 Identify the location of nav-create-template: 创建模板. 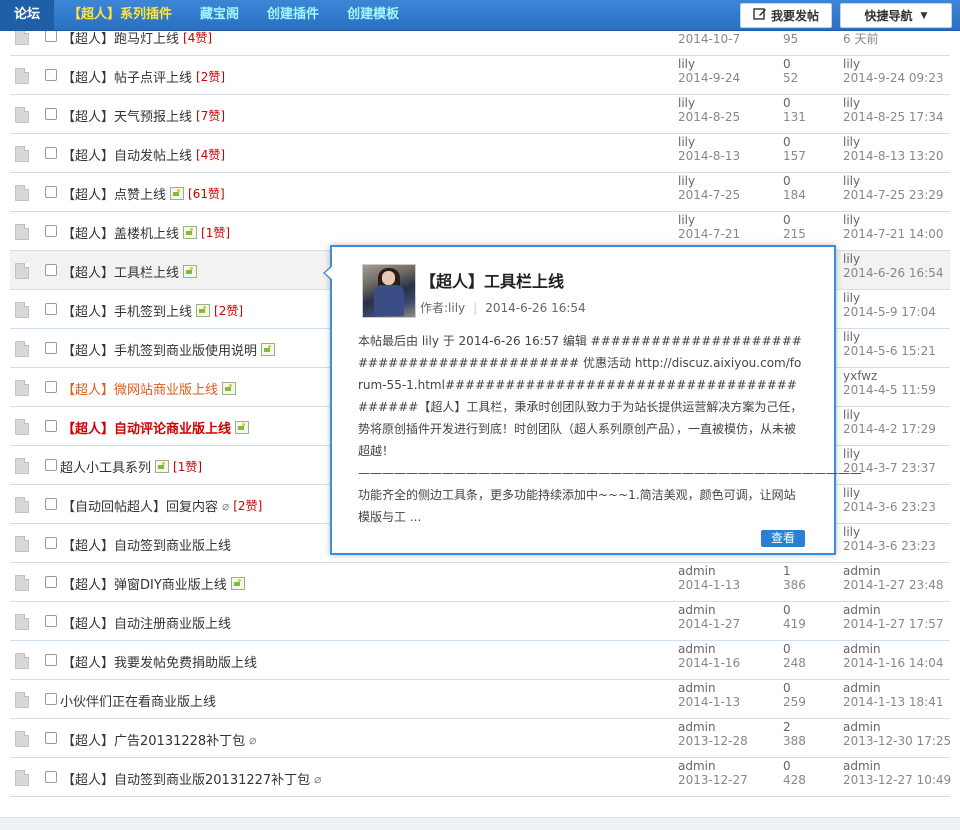
(373, 15).